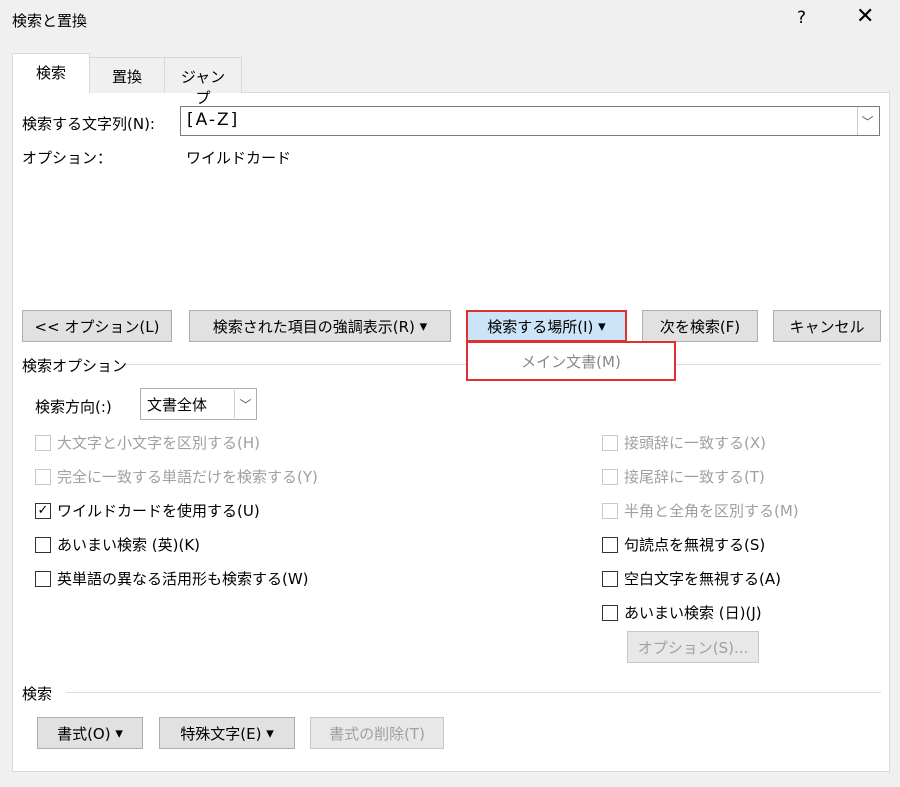 The image size is (900, 787). I want to click on checkbox-left-1: 完全に一致する単語だけを検索する(Y), so click(176, 476).